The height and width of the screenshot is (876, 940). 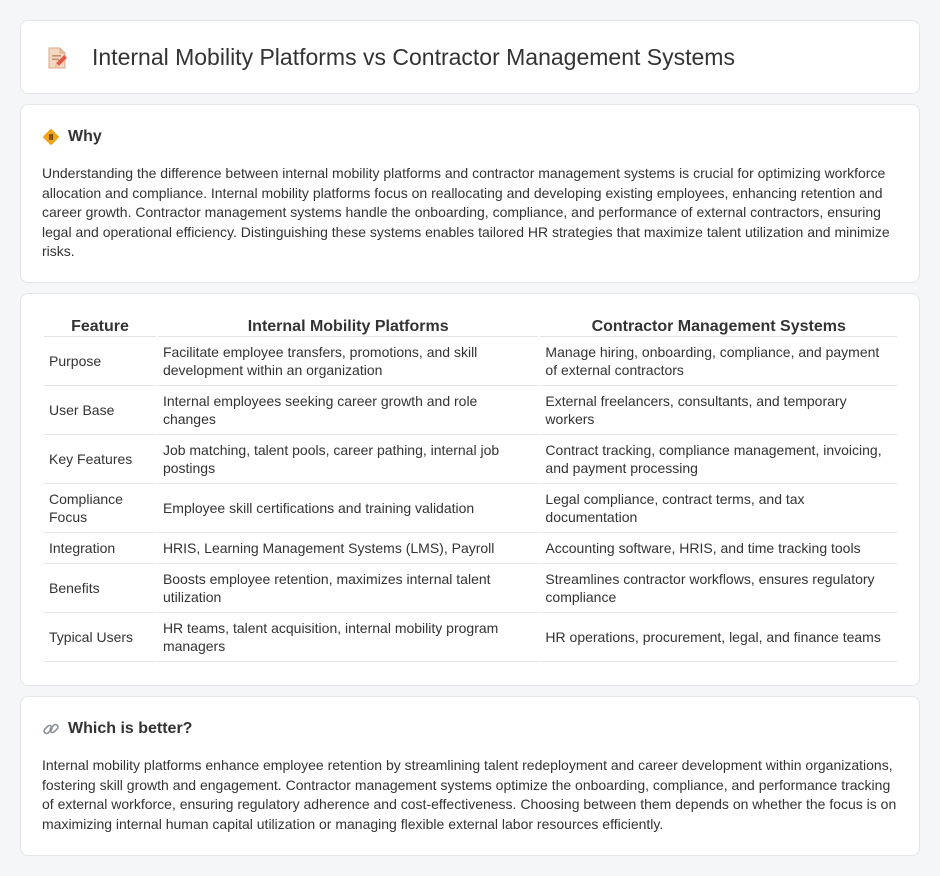 What do you see at coordinates (100, 637) in the screenshot?
I see `feature-cell: Typical Users` at bounding box center [100, 637].